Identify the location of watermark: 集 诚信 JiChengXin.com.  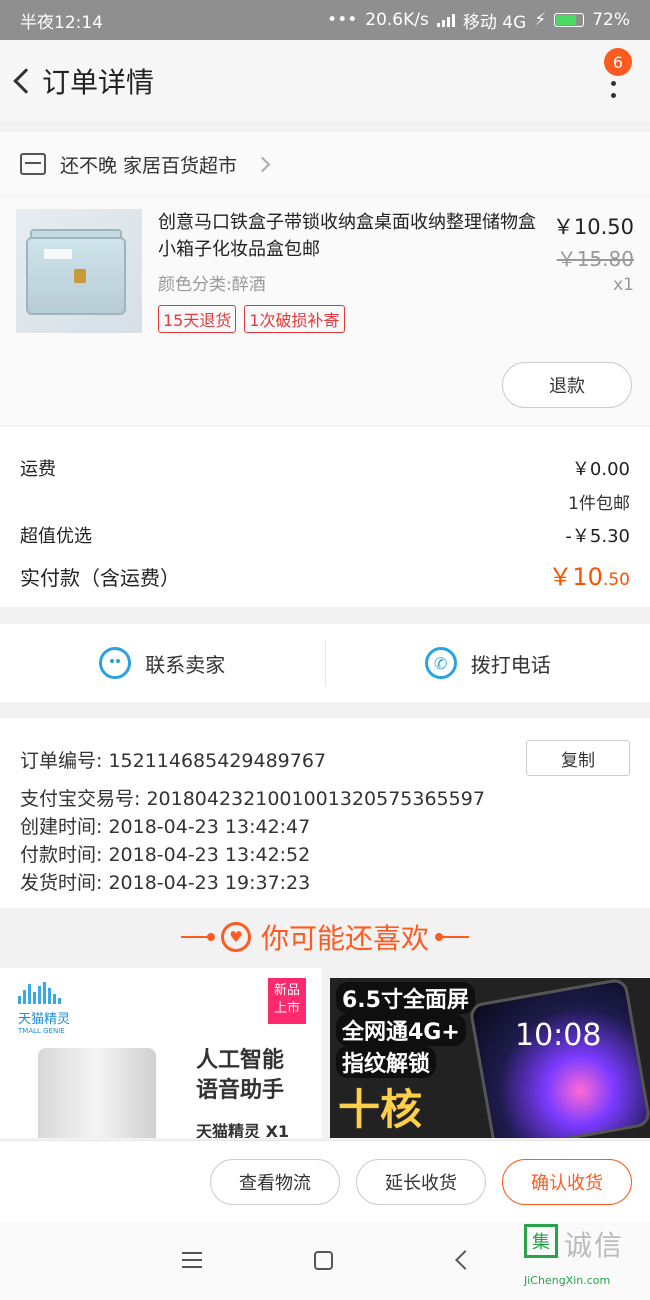
(582, 1260).